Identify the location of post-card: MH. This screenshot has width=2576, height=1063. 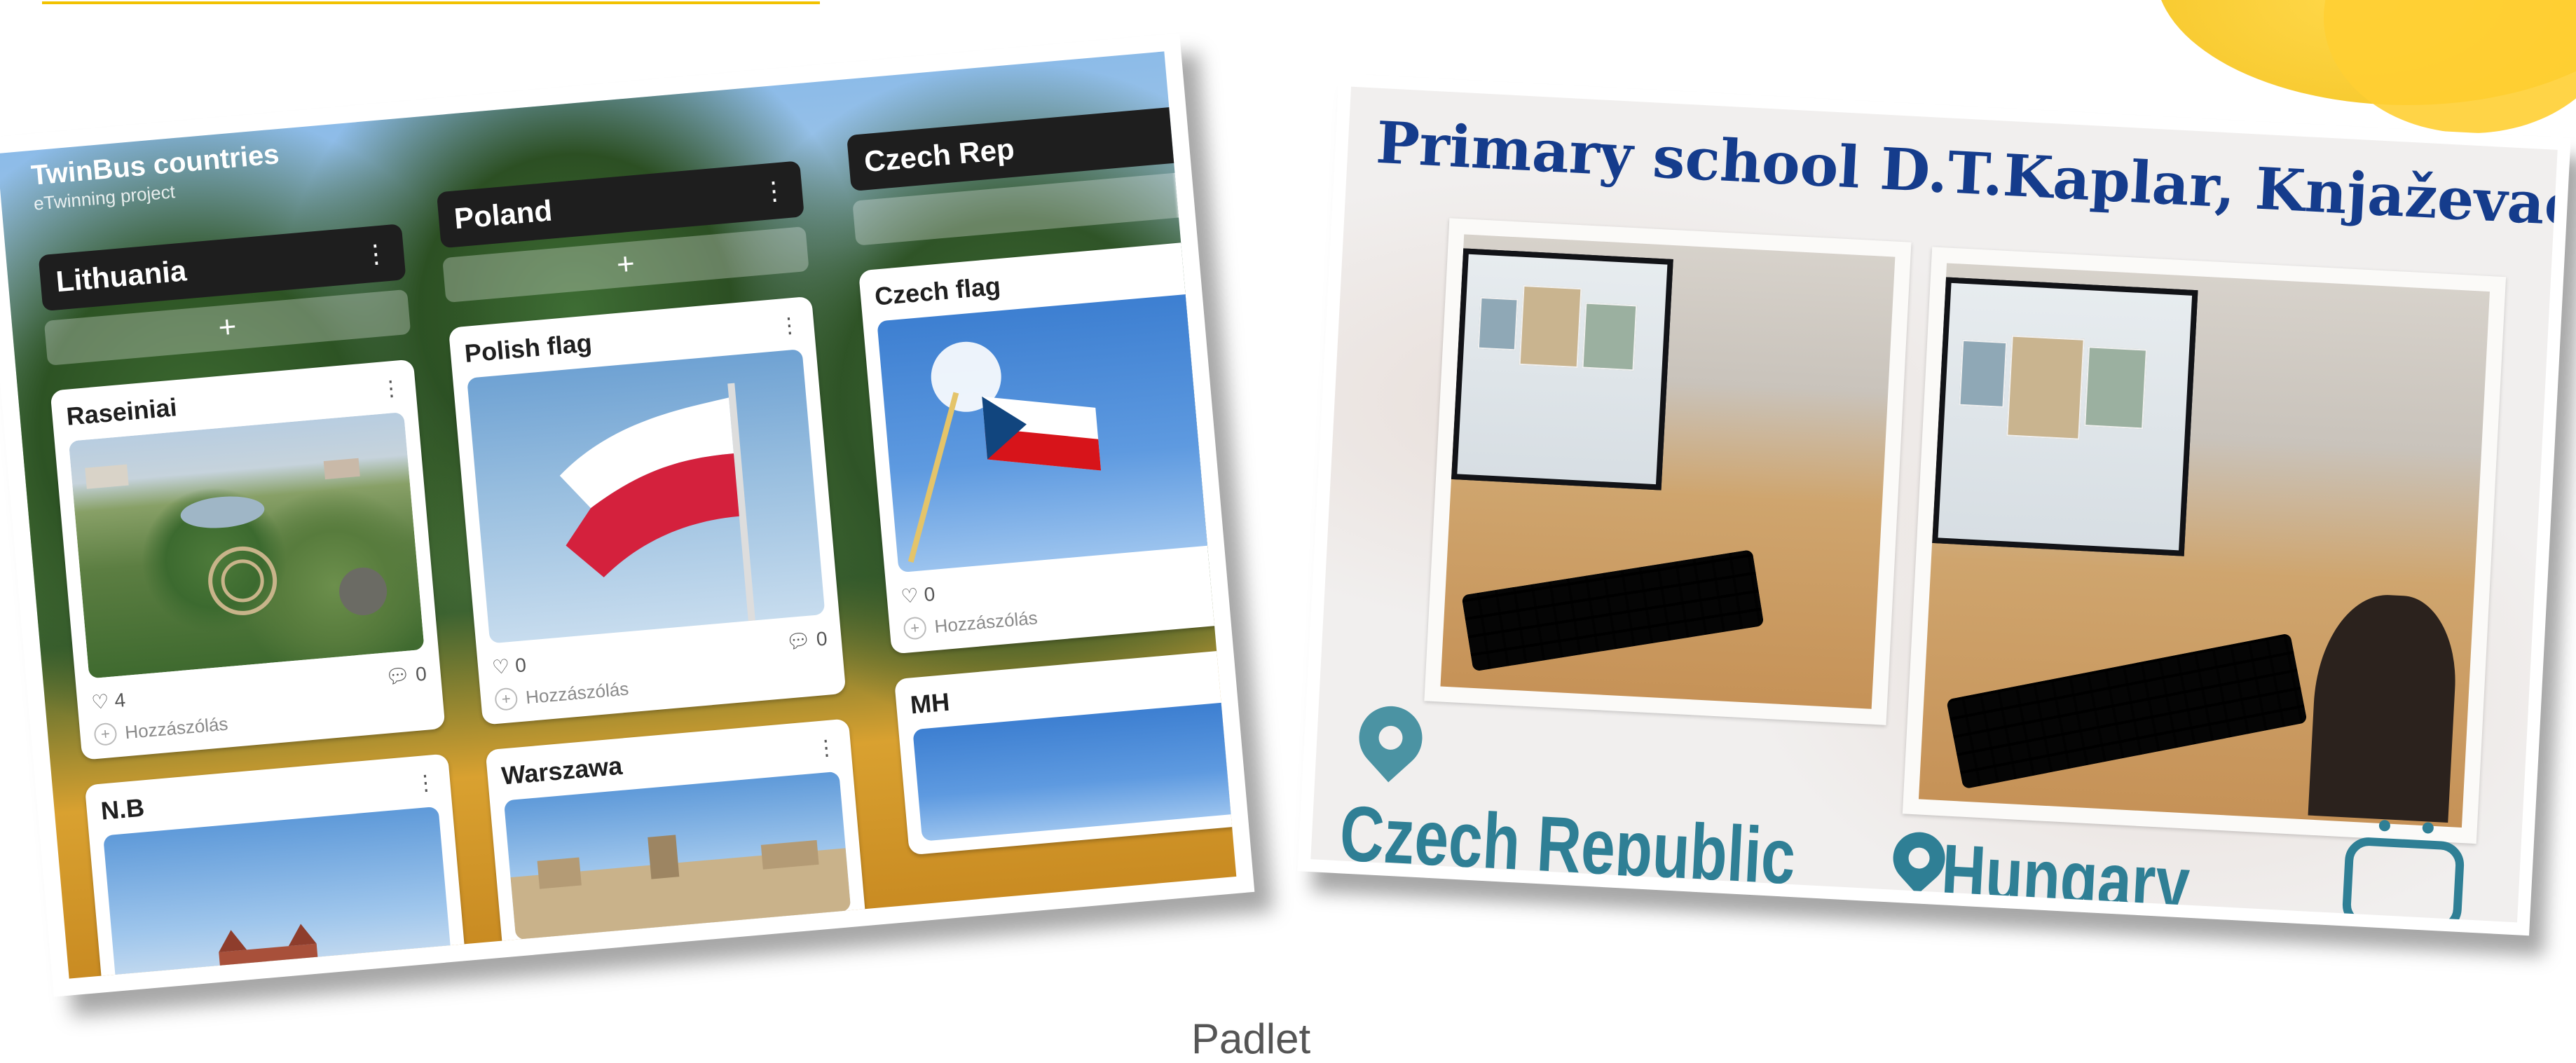
(1065, 751).